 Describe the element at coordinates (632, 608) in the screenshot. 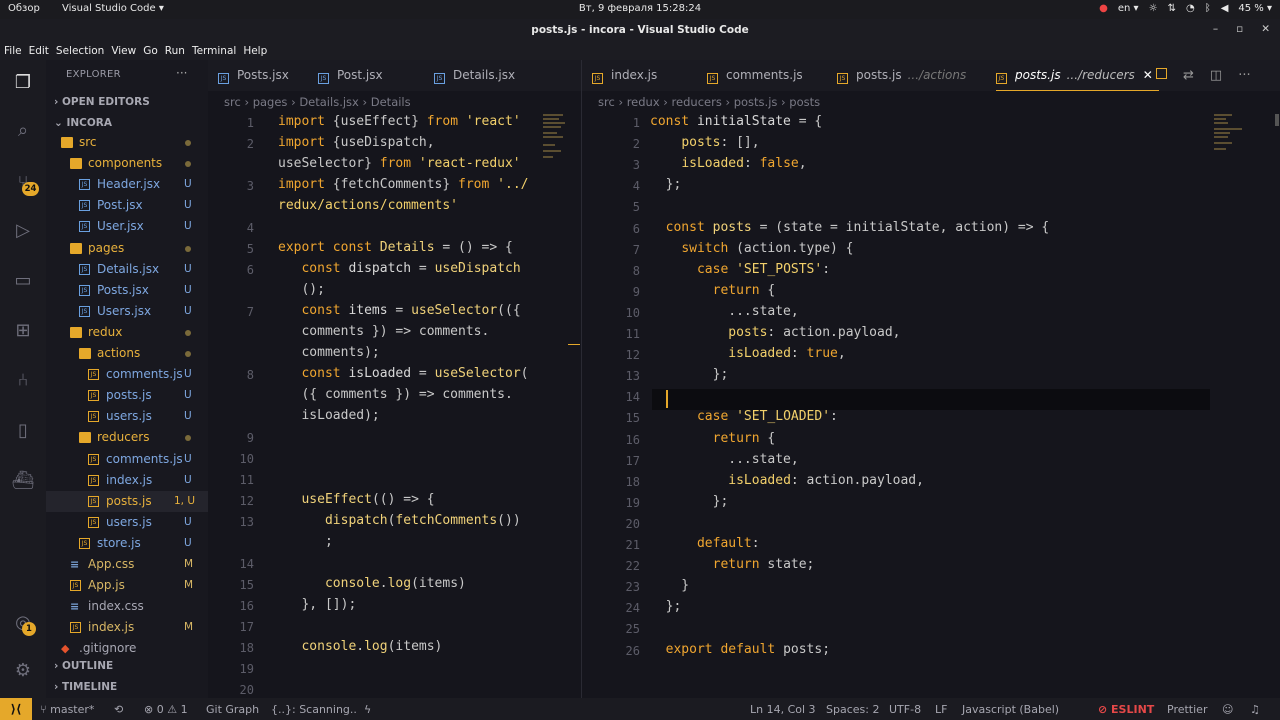

I see `line-number: 24` at that location.